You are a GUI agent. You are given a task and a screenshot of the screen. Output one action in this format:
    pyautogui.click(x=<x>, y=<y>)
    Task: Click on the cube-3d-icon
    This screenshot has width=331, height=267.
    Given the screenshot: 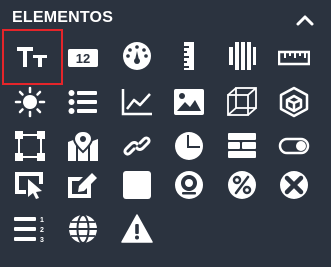 What is the action you would take?
    pyautogui.click(x=294, y=102)
    